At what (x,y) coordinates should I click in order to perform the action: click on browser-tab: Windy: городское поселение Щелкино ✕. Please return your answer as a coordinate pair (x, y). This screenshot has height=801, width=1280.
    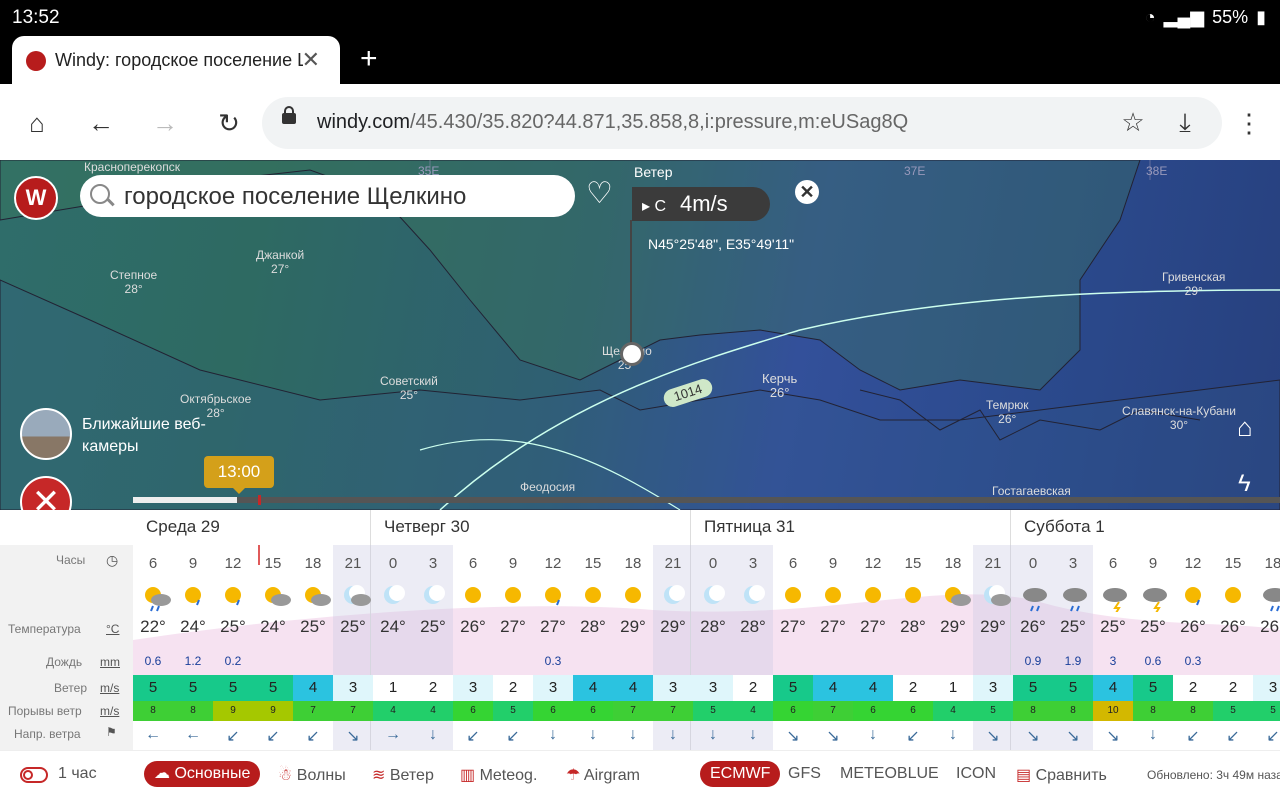
    Looking at the image, I should click on (176, 60).